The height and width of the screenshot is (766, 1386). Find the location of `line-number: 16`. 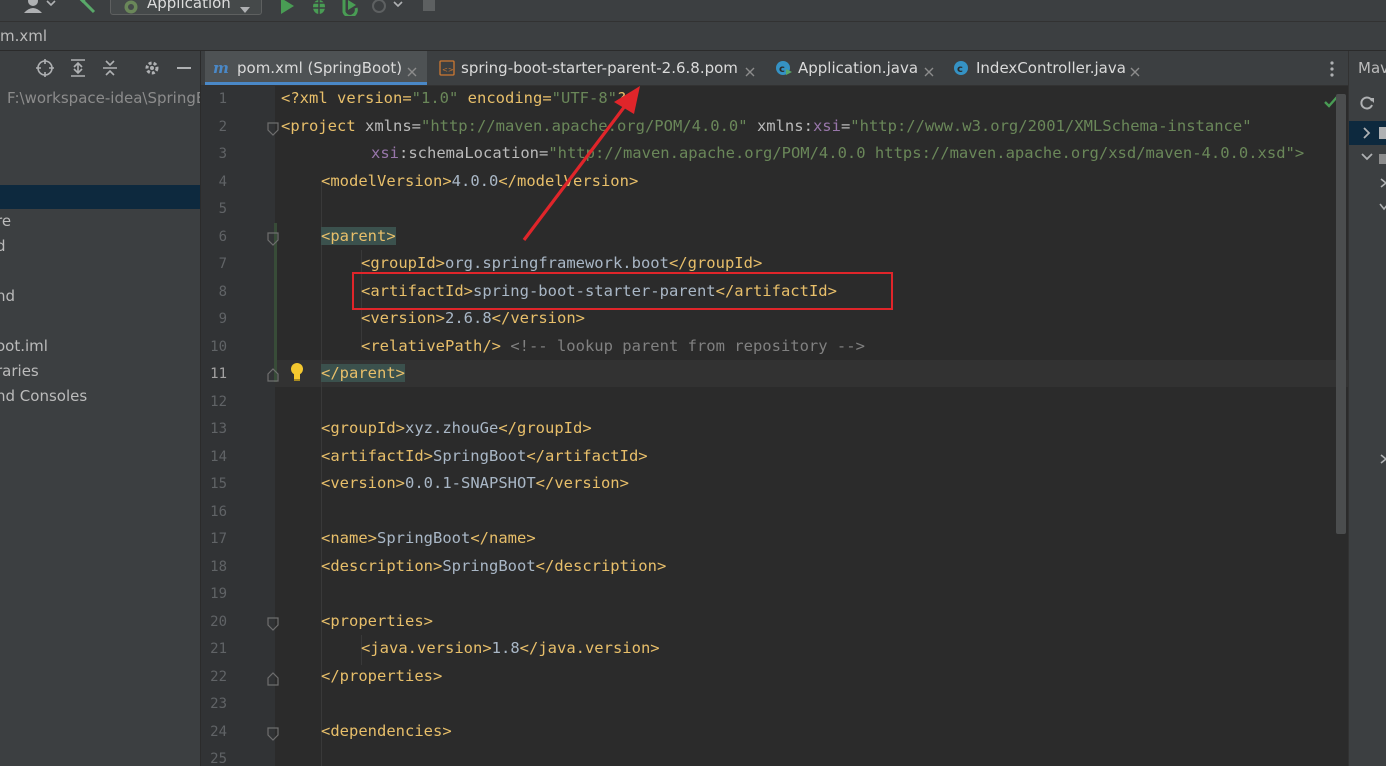

line-number: 16 is located at coordinates (218, 512).